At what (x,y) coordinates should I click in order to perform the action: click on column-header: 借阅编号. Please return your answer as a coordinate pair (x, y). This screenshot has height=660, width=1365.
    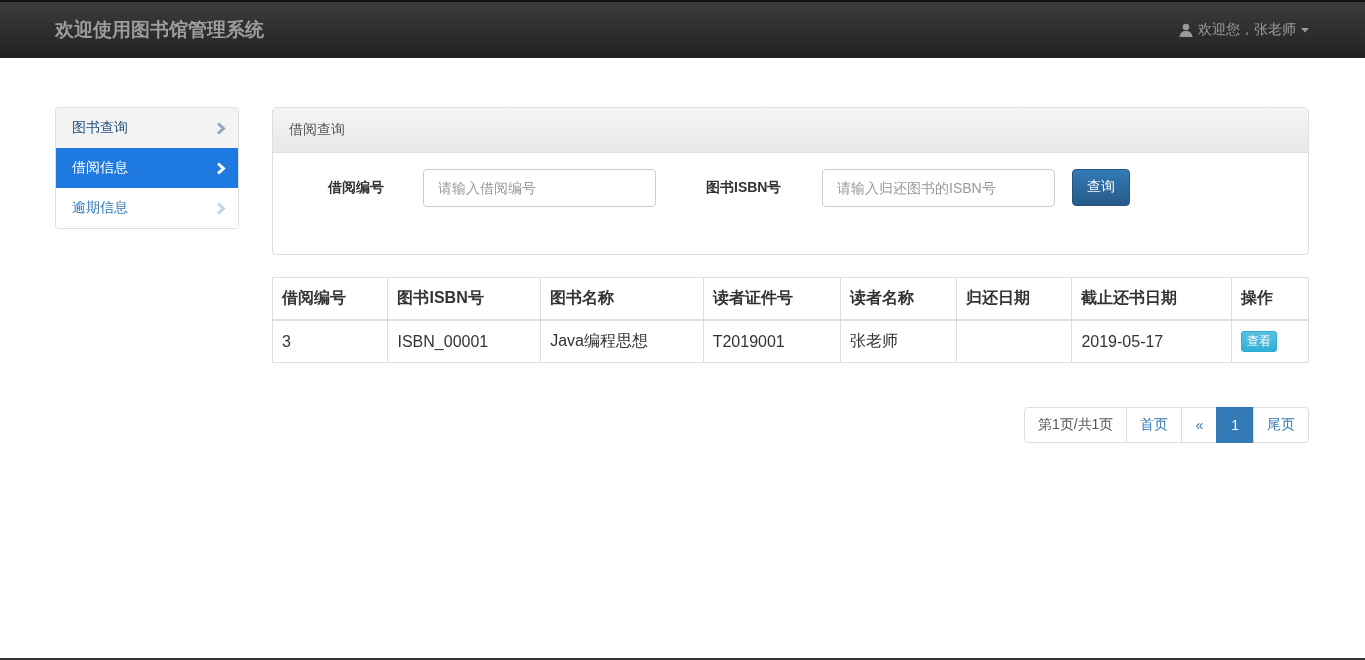
    Looking at the image, I should click on (330, 298).